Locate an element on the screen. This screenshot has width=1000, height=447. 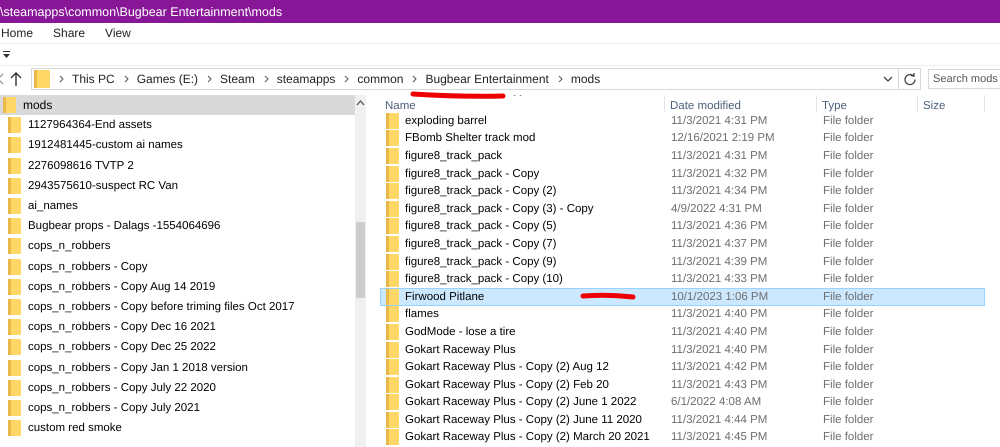
refresh-icon is located at coordinates (910, 79).